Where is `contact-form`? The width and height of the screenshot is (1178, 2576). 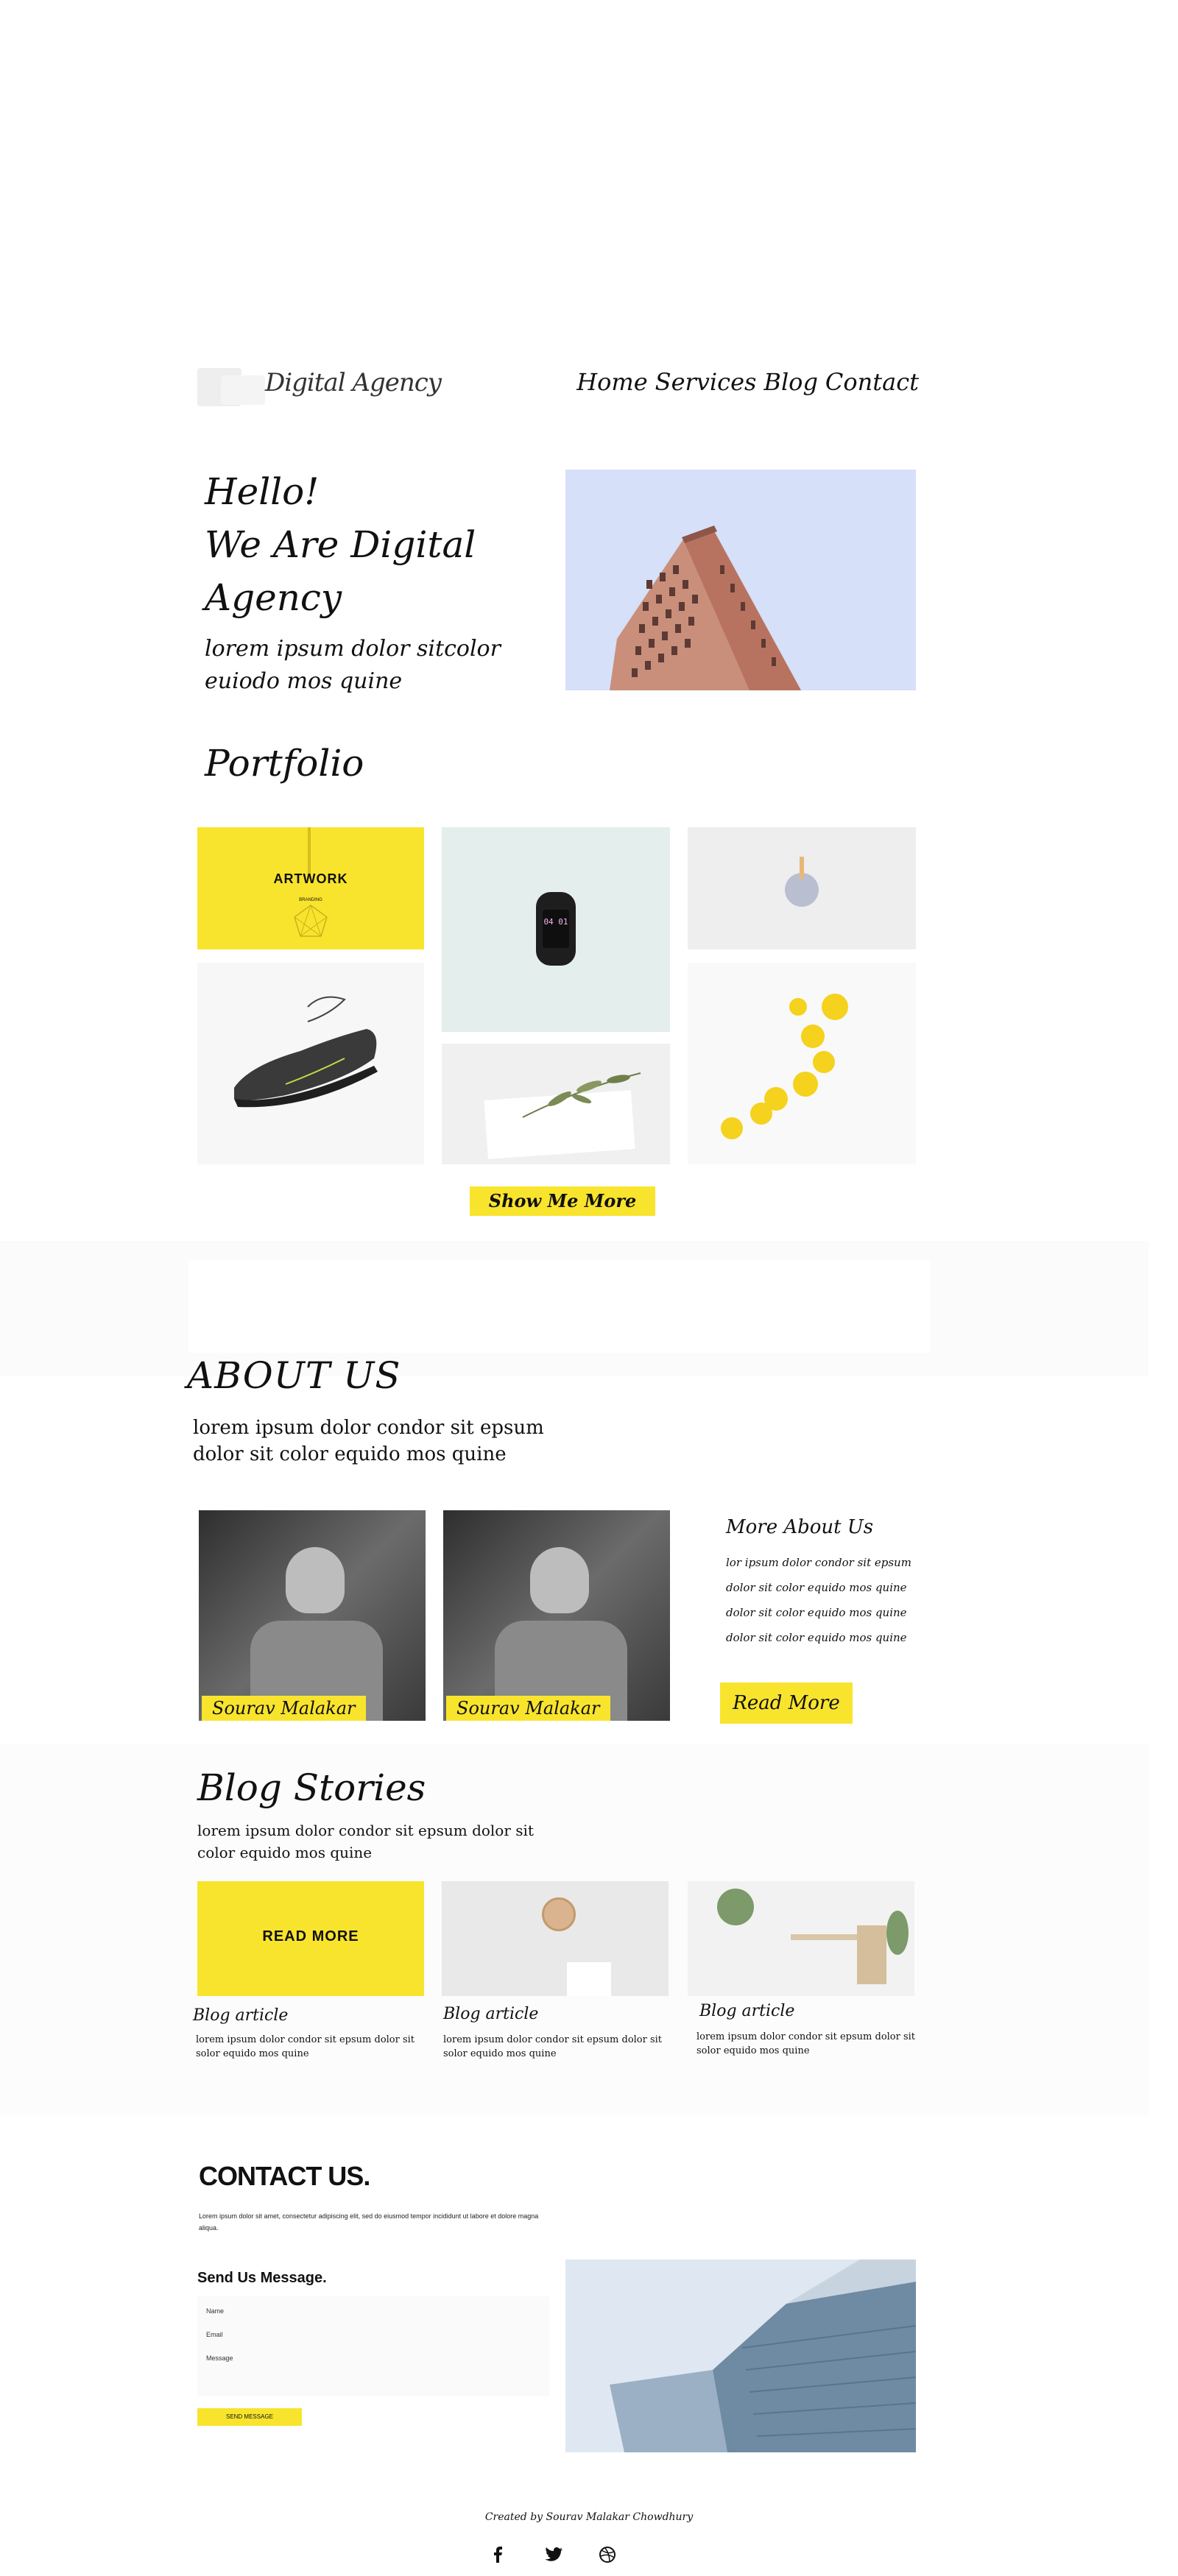
contact-form is located at coordinates (373, 2346).